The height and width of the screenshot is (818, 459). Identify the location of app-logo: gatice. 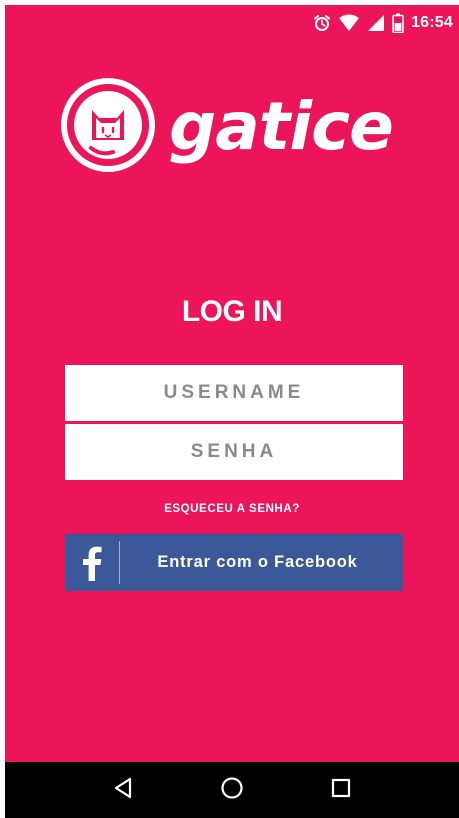
(227, 127).